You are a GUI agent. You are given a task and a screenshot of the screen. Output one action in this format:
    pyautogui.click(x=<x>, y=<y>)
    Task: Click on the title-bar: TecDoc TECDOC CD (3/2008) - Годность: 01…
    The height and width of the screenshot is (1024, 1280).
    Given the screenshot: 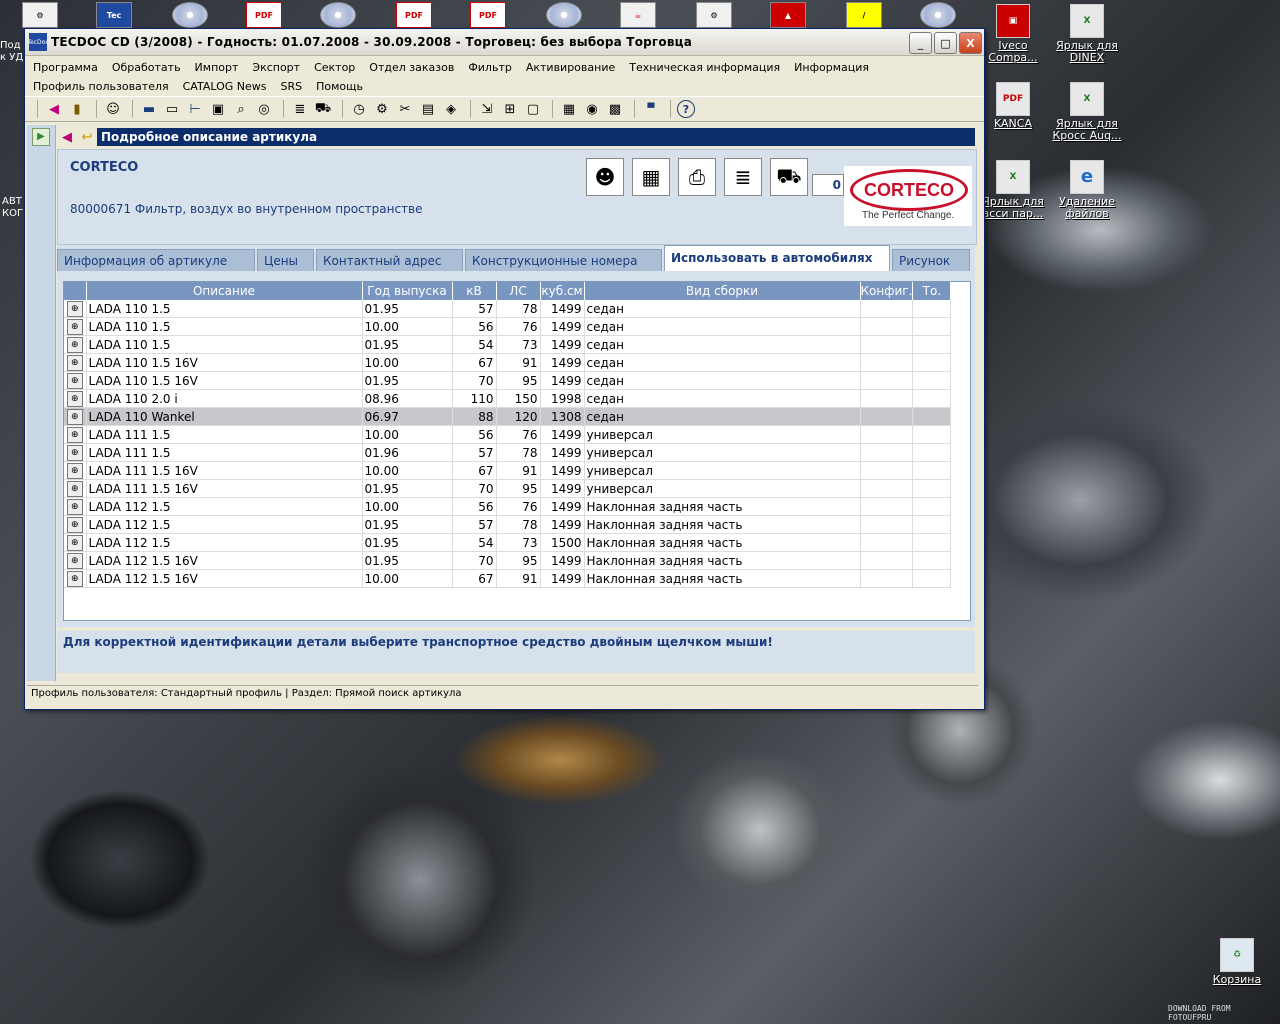 What is the action you would take?
    pyautogui.click(x=504, y=42)
    